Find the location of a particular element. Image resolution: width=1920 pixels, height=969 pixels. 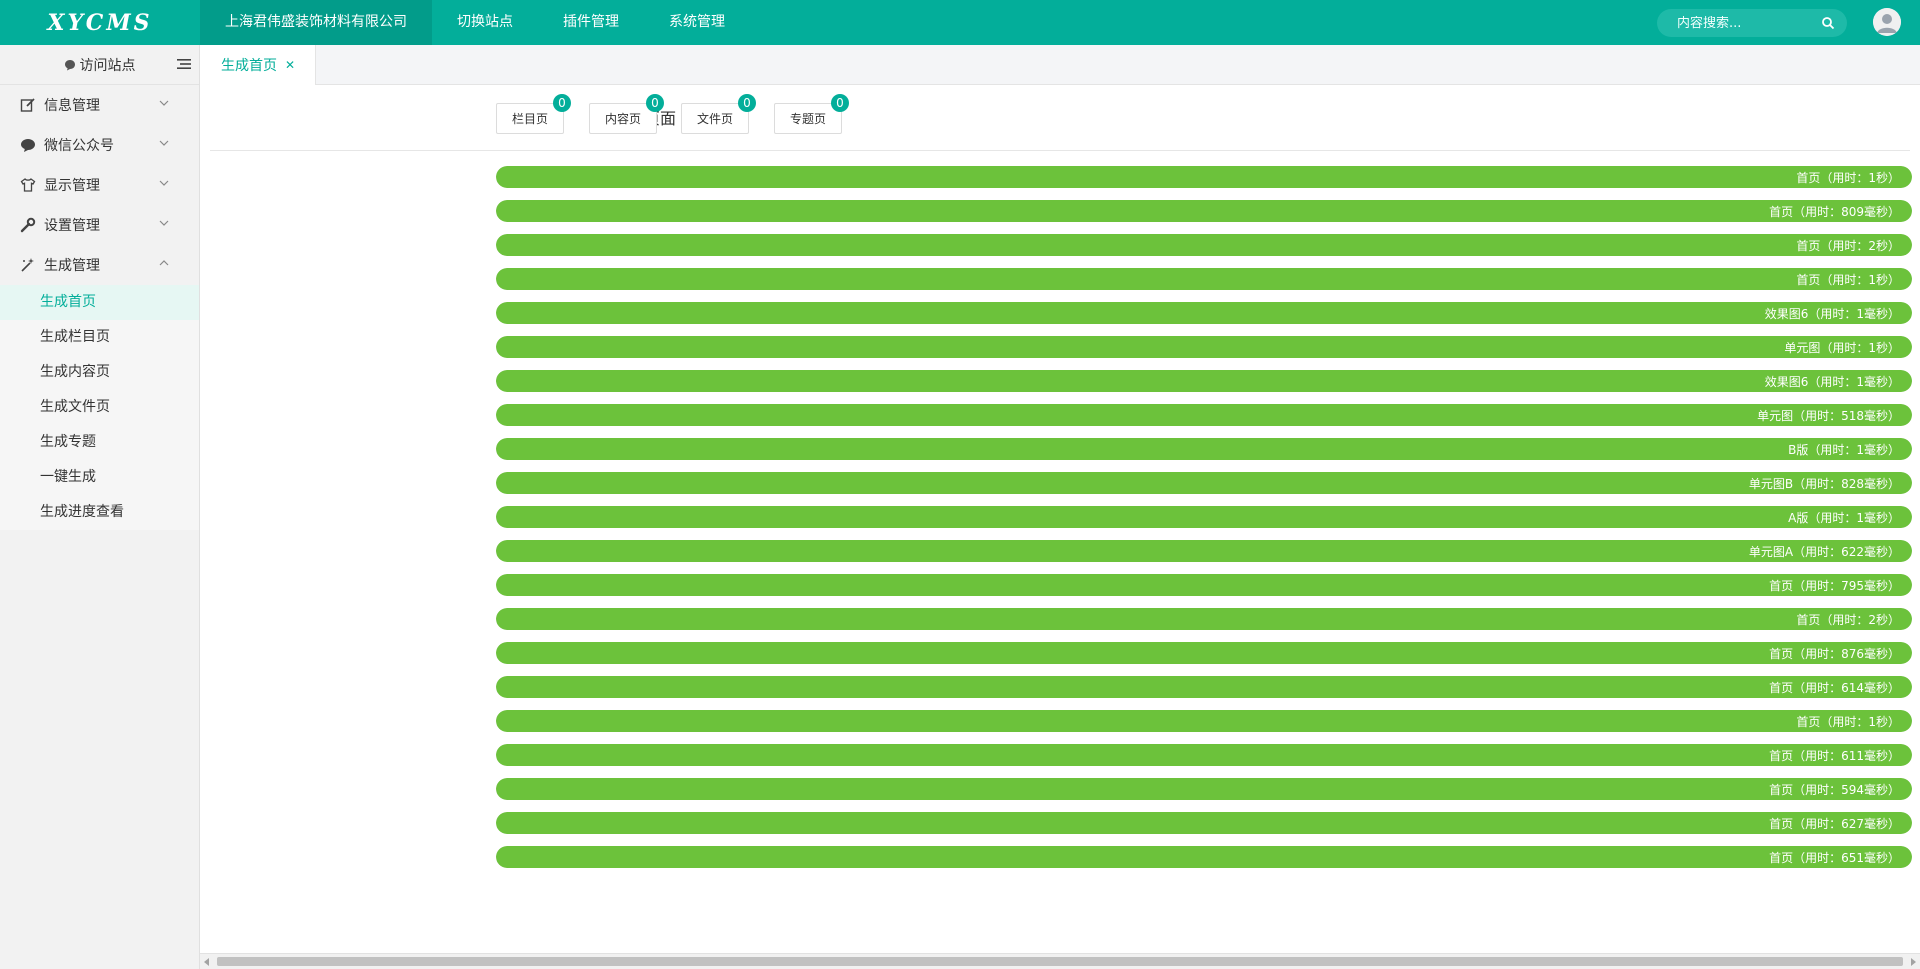

counter-content-pages: 内容页 0 is located at coordinates (626, 114).